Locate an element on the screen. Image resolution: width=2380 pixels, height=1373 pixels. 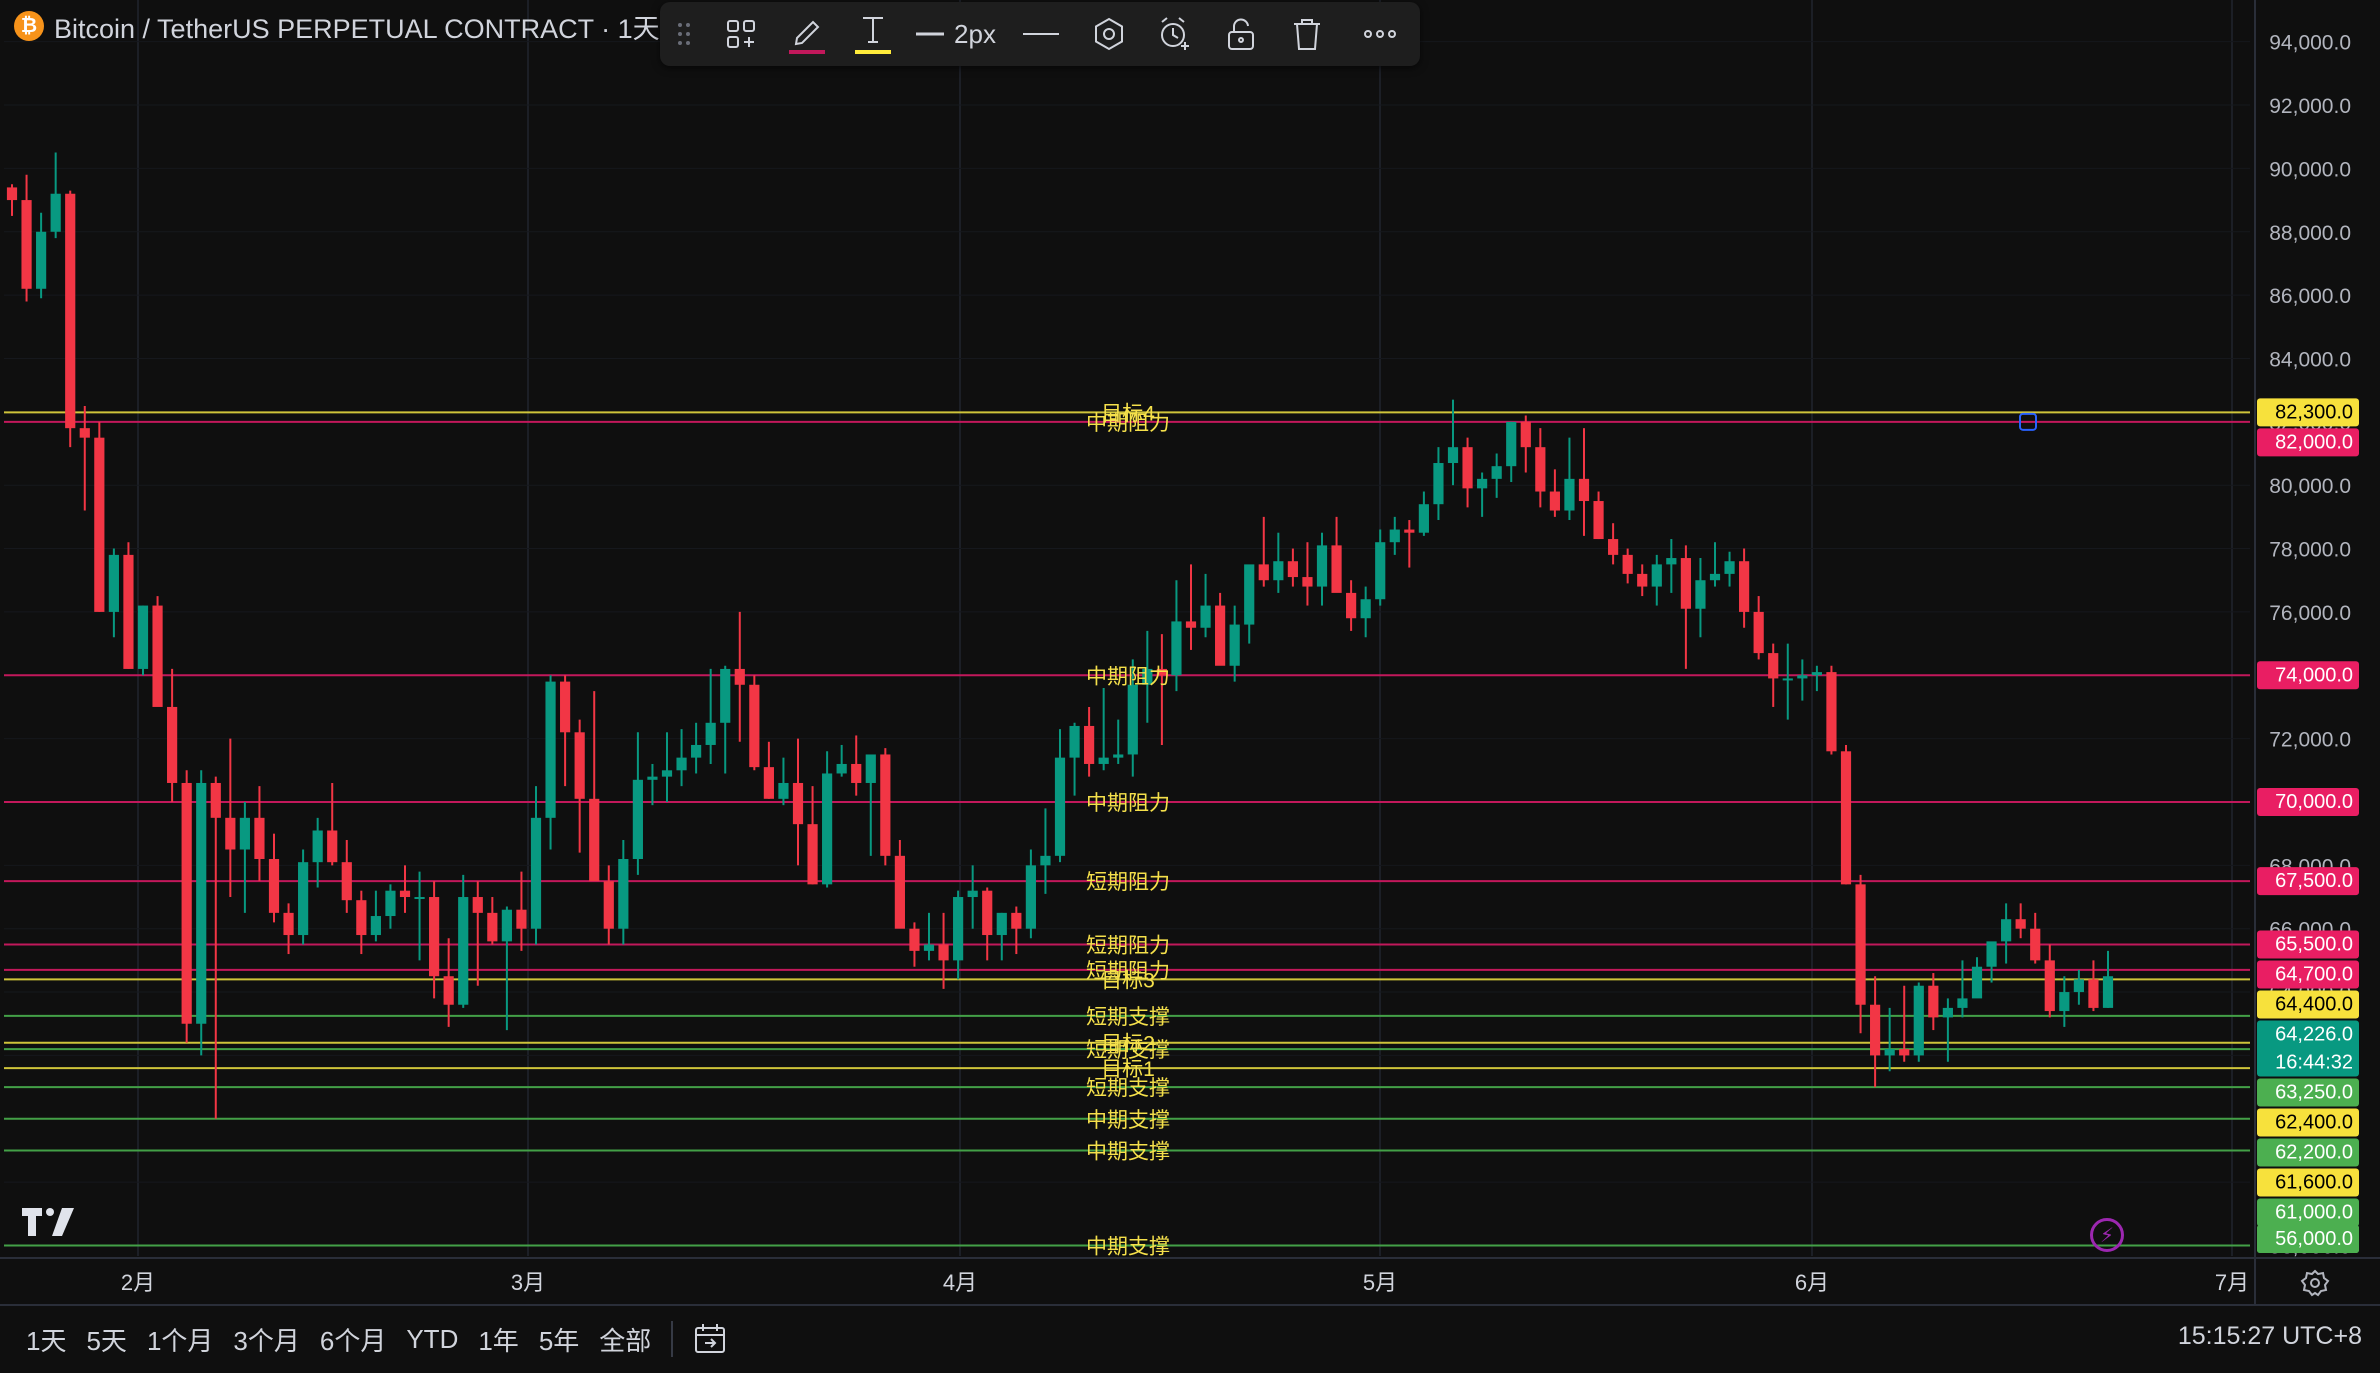
lock-icon is located at coordinates (1241, 34).